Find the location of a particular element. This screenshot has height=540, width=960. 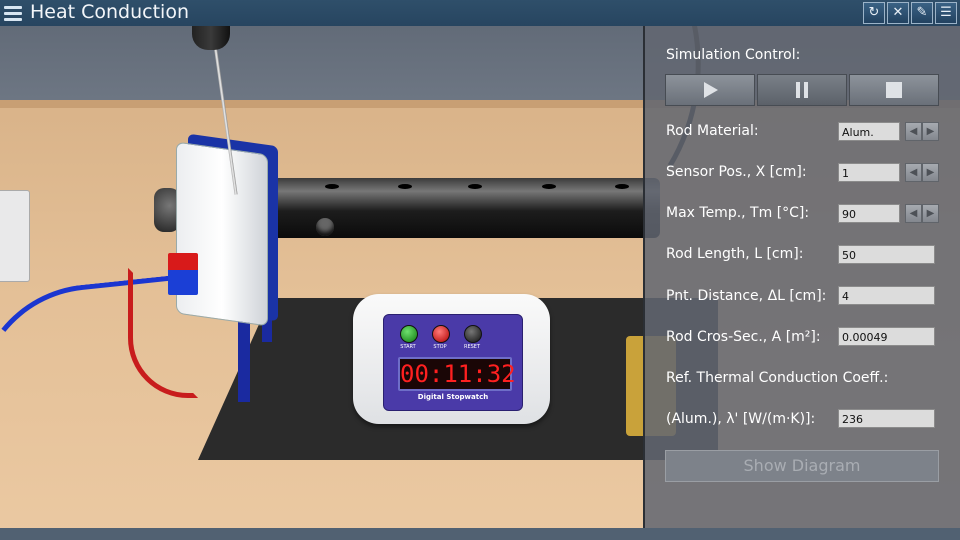

stop-label: STOP is located at coordinates (440, 347).